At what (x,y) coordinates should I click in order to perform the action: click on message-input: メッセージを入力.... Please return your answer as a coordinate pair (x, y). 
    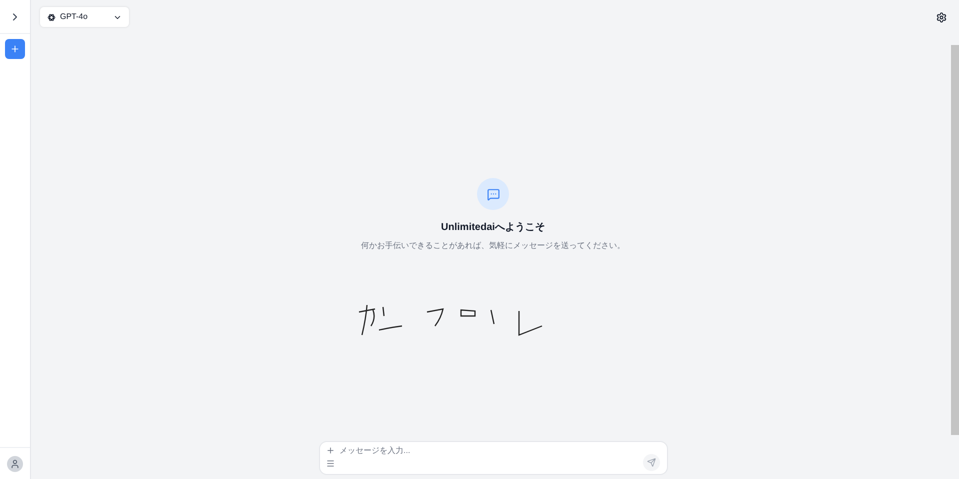
    Looking at the image, I should click on (491, 451).